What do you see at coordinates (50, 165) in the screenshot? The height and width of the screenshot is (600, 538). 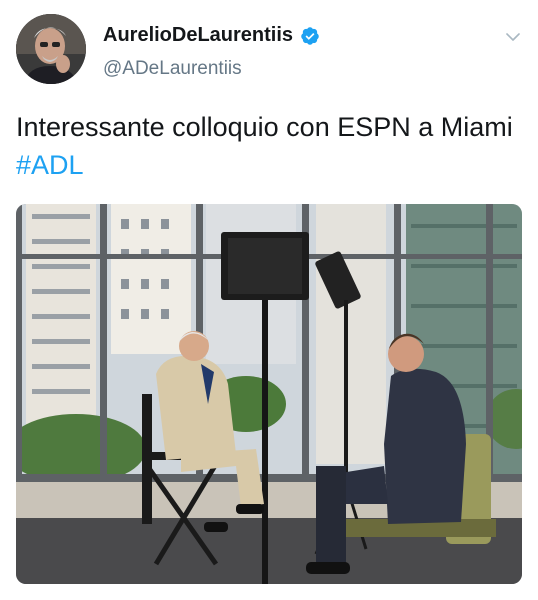 I see `hashtag-link: #ADL` at bounding box center [50, 165].